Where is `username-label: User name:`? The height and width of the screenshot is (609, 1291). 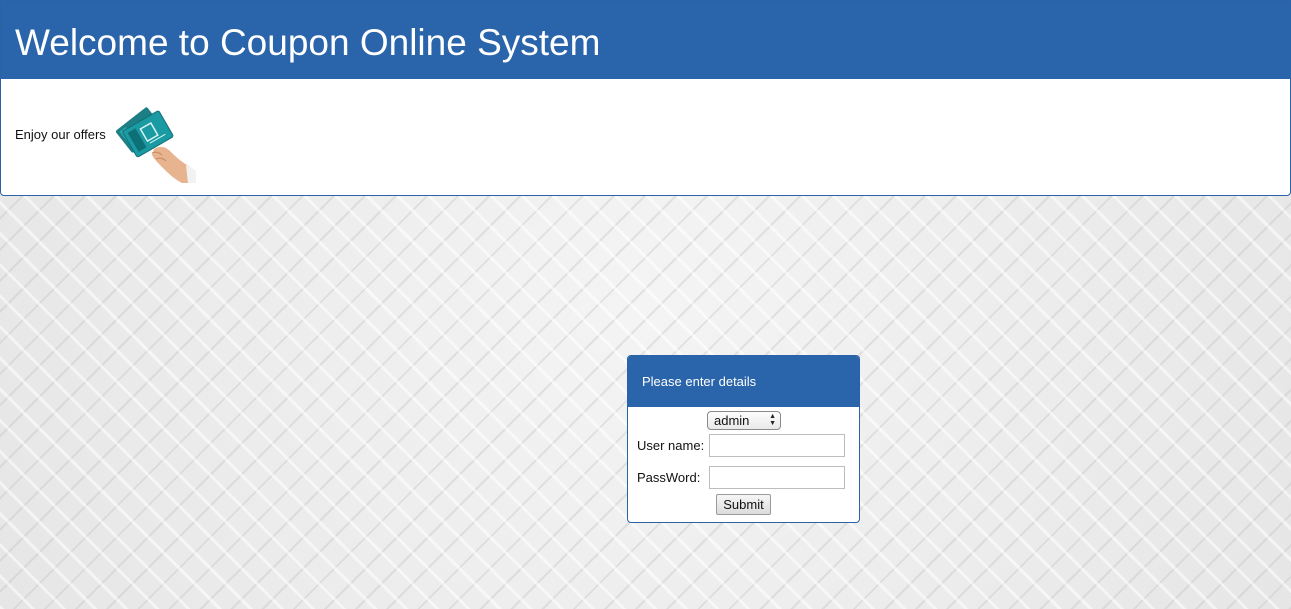 username-label: User name: is located at coordinates (671, 445).